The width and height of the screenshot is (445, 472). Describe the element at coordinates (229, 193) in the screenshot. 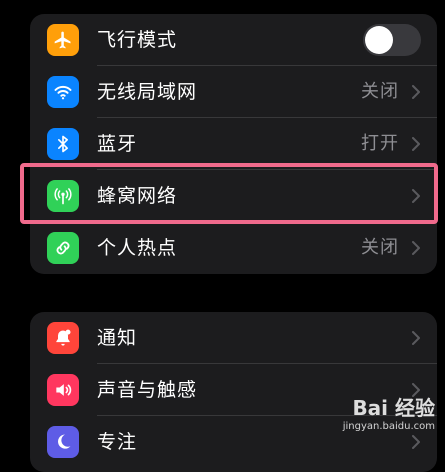

I see `cellular-highlight-box` at that location.